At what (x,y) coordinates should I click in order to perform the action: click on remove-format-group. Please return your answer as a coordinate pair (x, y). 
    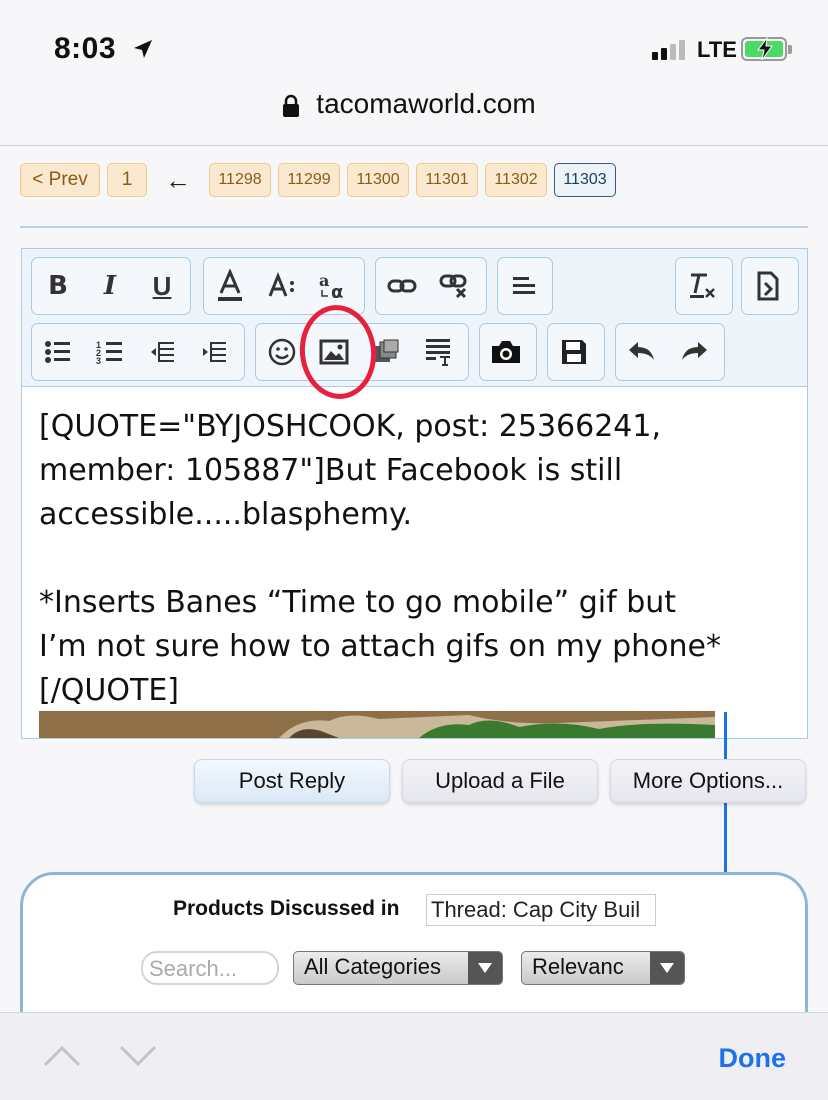
    Looking at the image, I should click on (704, 286).